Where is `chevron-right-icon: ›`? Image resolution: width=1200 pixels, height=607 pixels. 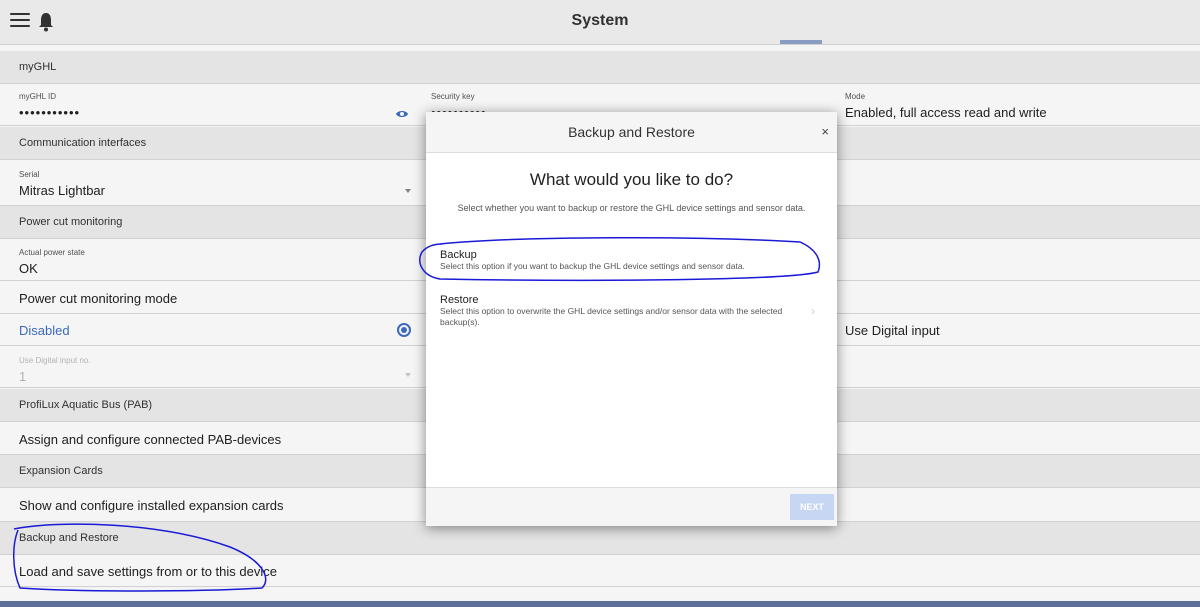 chevron-right-icon: › is located at coordinates (813, 311).